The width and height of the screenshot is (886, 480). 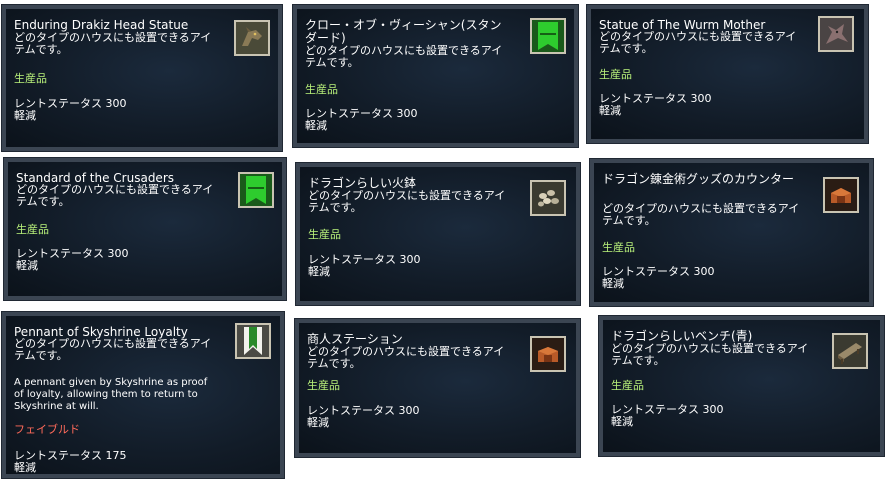 I want to click on item-title: ドラゴン錬金術グッズのカウンター, so click(x=698, y=179).